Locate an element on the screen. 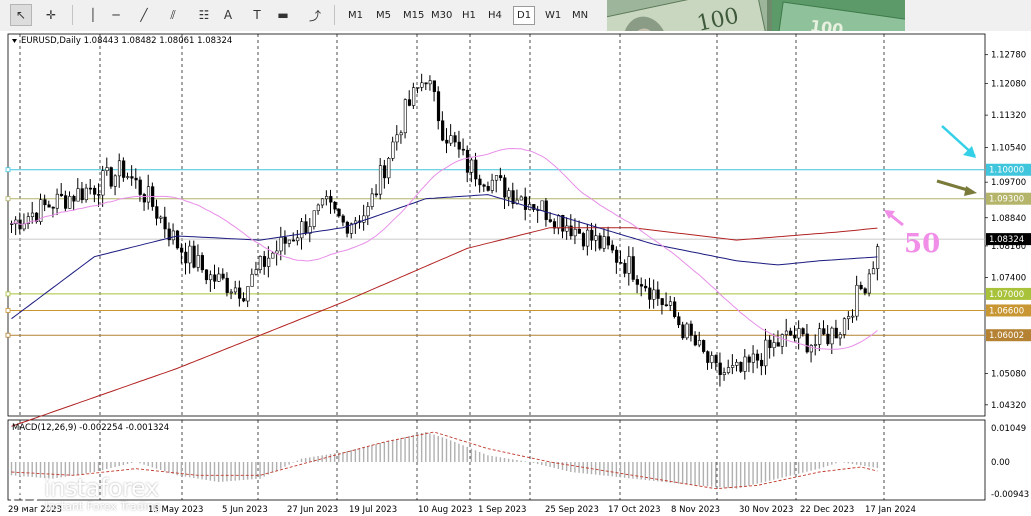 The width and height of the screenshot is (1031, 516). text-tool: A is located at coordinates (228, 15).